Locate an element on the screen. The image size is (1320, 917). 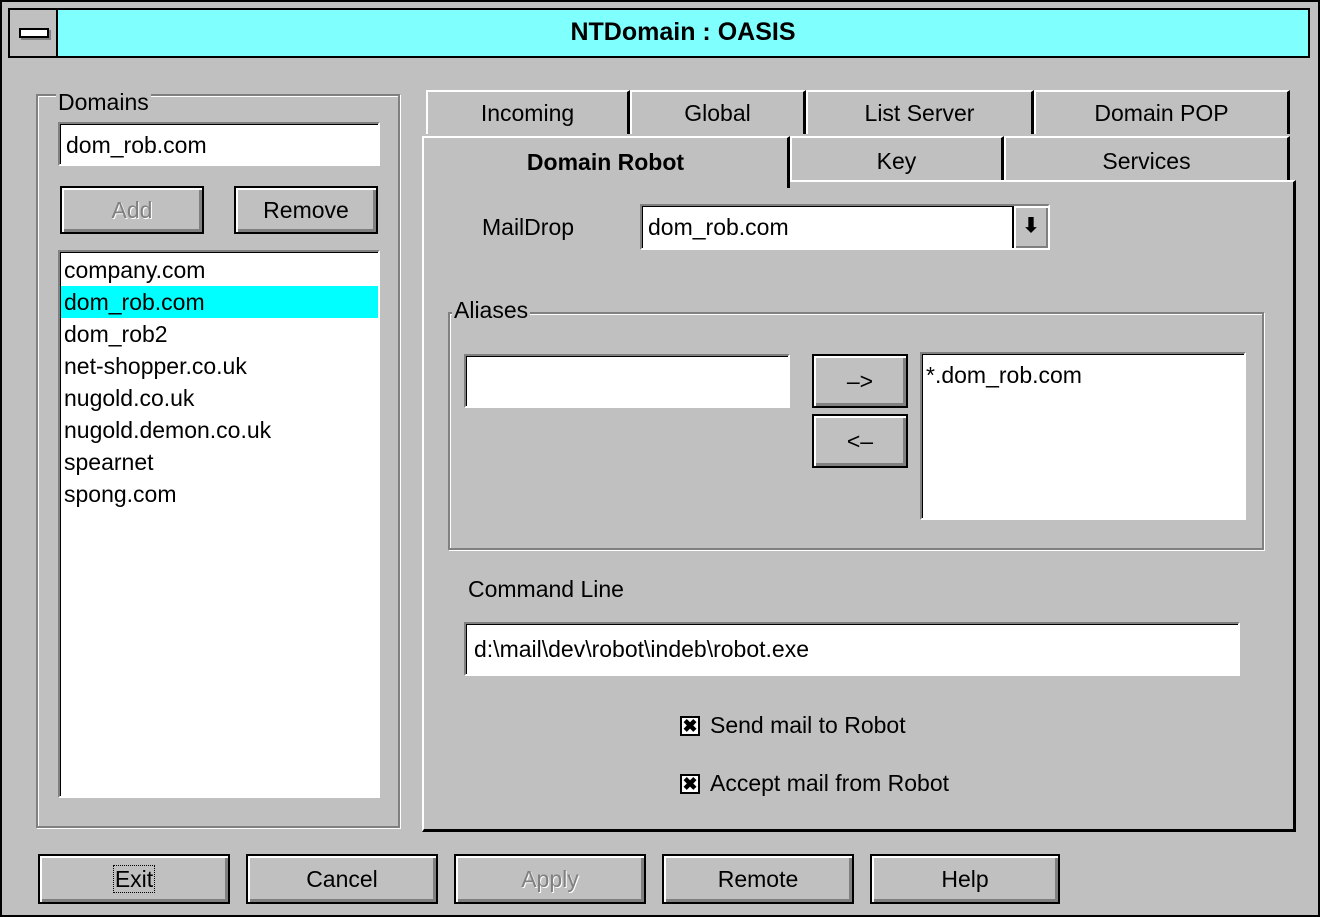
tab-domain-pop-label: Domain POP is located at coordinates (1161, 113).